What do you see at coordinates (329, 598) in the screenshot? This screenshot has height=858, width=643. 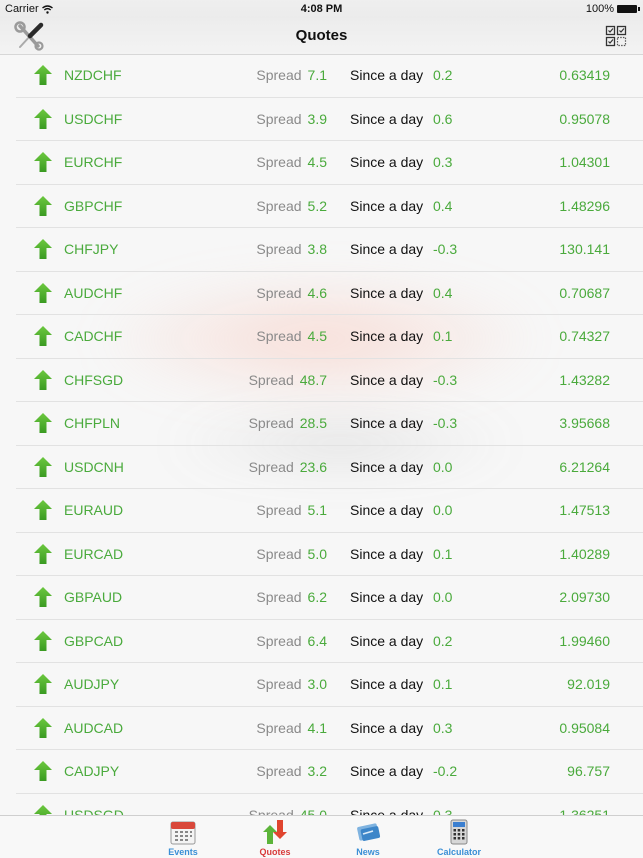 I see `quote-row: GBPAUD Spread 6.2 Since a day 0.0 2.09730` at bounding box center [329, 598].